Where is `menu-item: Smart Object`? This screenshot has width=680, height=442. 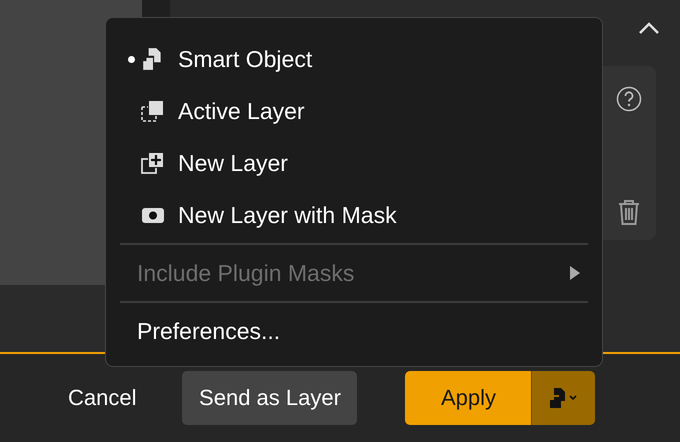
menu-item: Smart Object is located at coordinates (354, 59).